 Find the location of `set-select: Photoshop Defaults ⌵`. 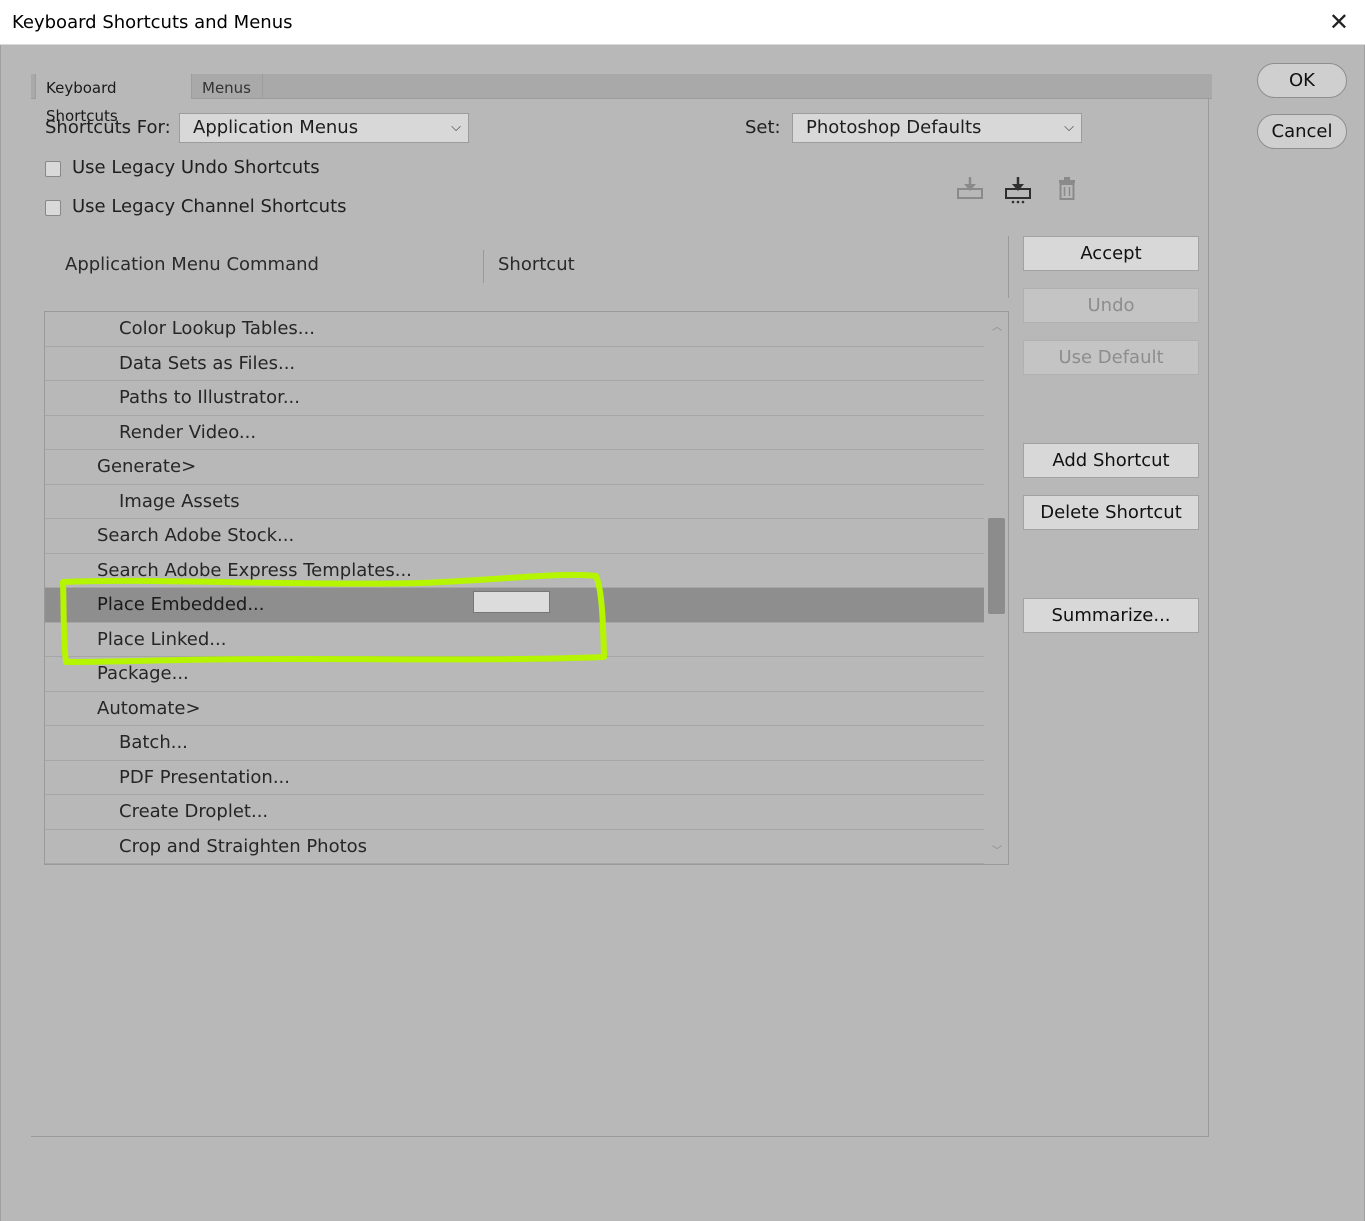

set-select: Photoshop Defaults ⌵ is located at coordinates (937, 128).